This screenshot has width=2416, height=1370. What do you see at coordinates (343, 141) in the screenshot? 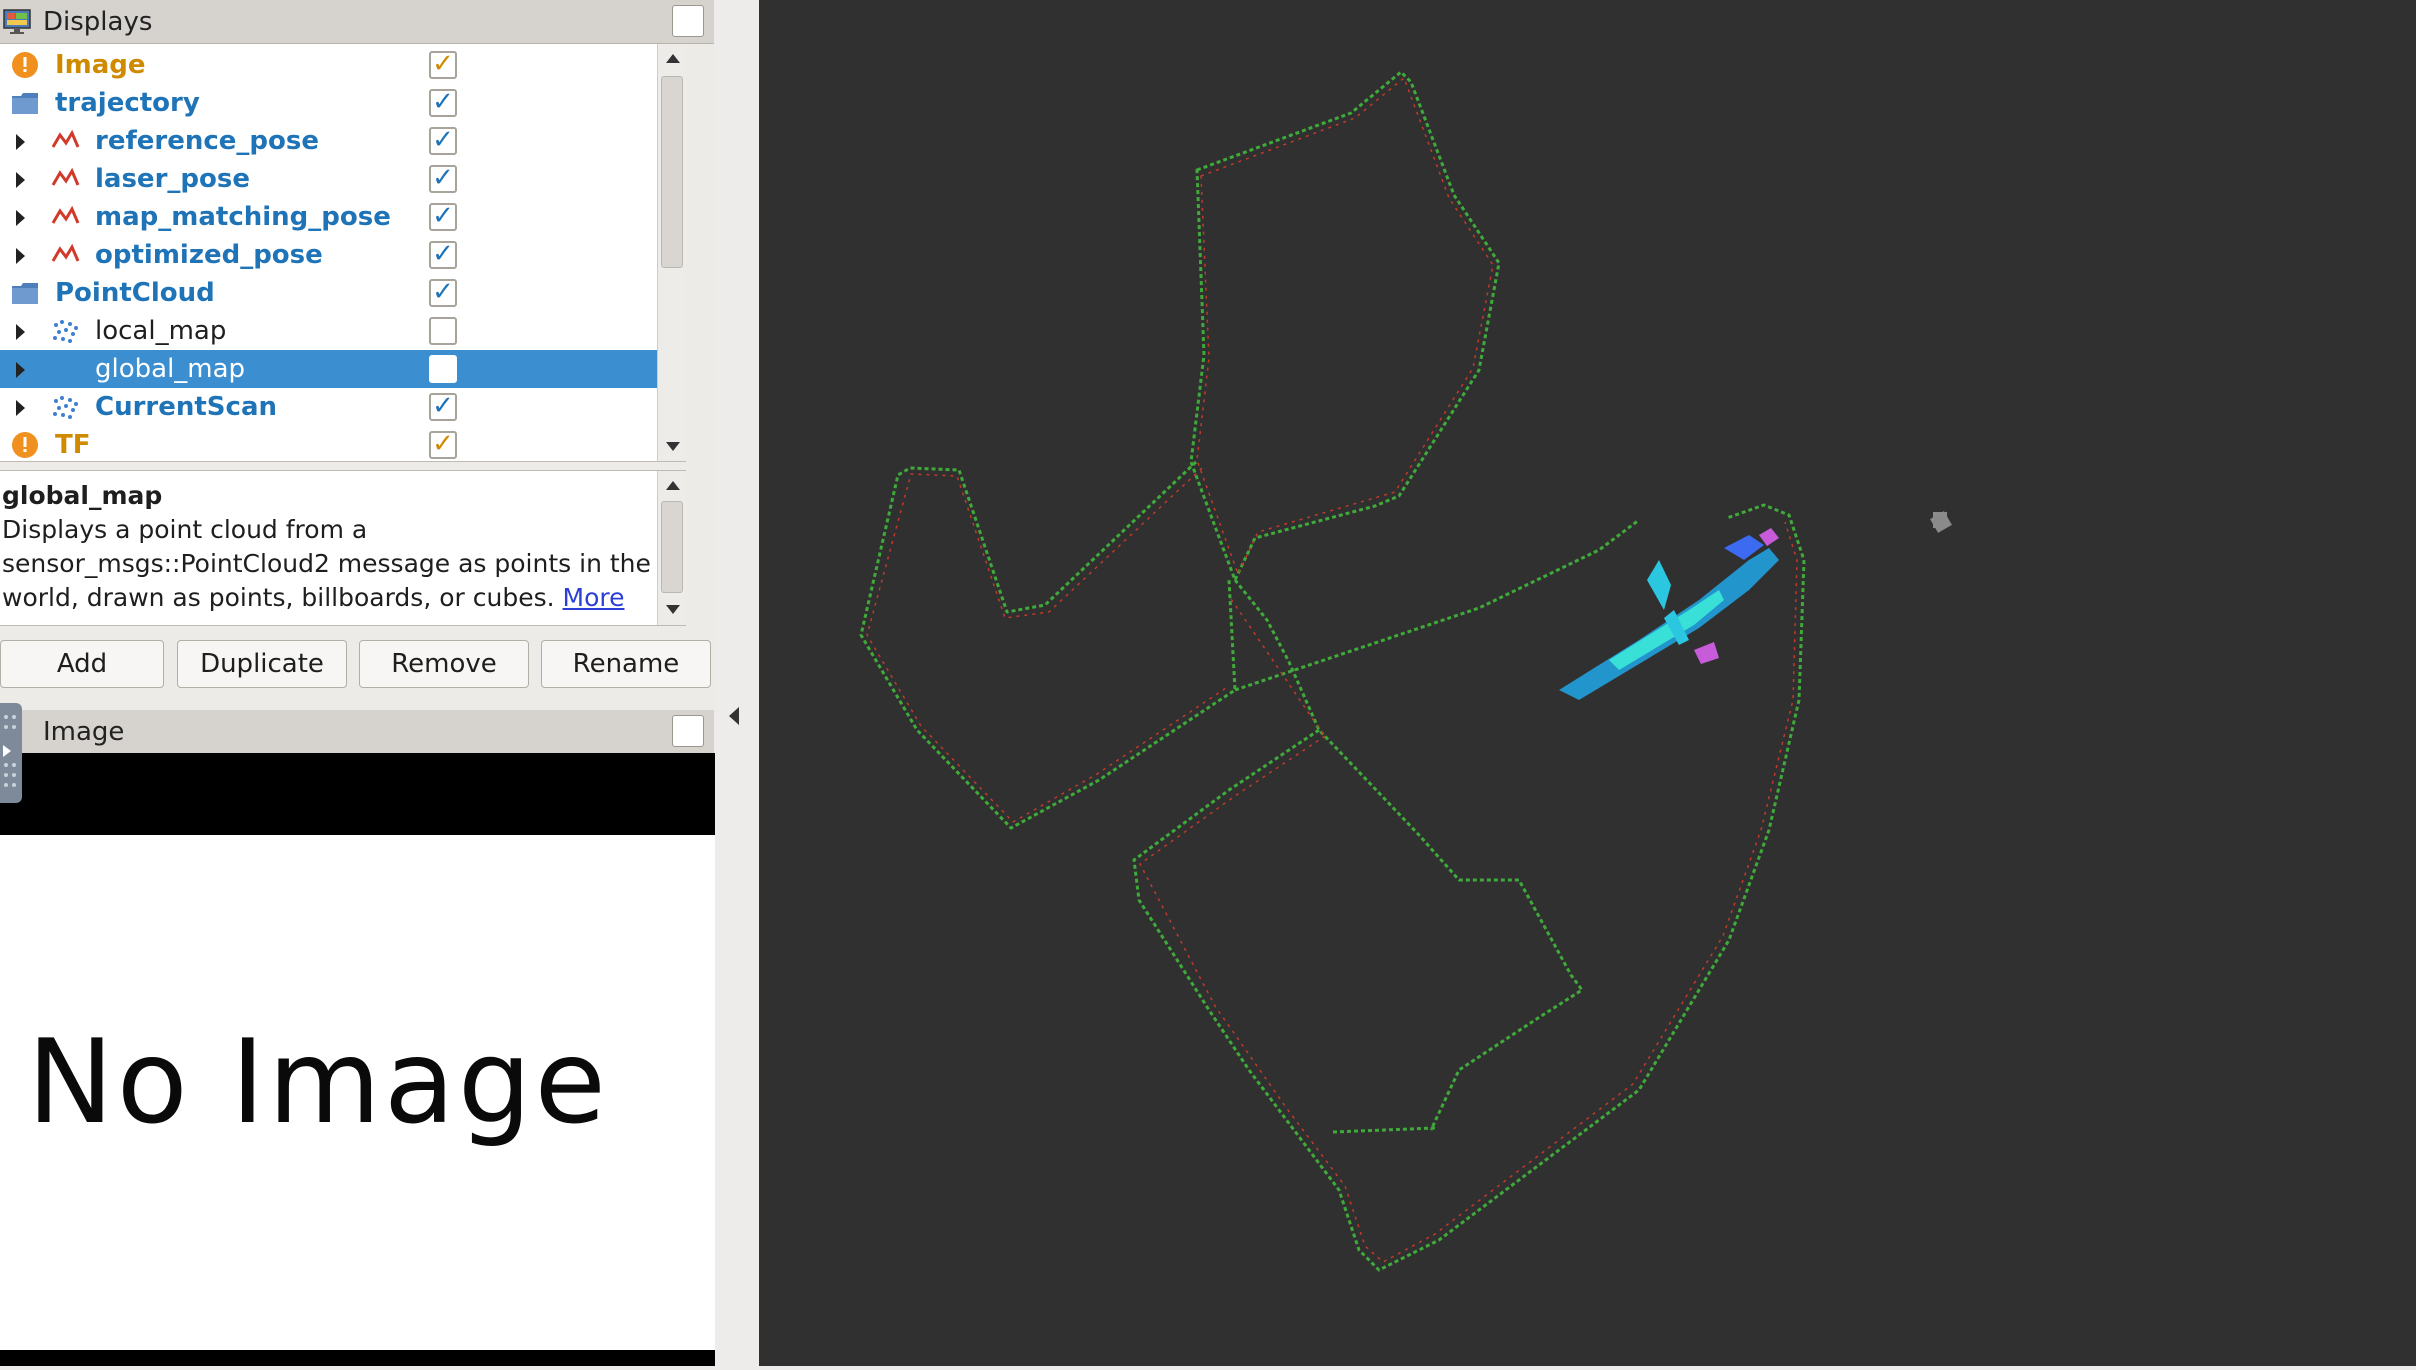
I see `display-item-reference-pose: reference_pose ✓` at bounding box center [343, 141].